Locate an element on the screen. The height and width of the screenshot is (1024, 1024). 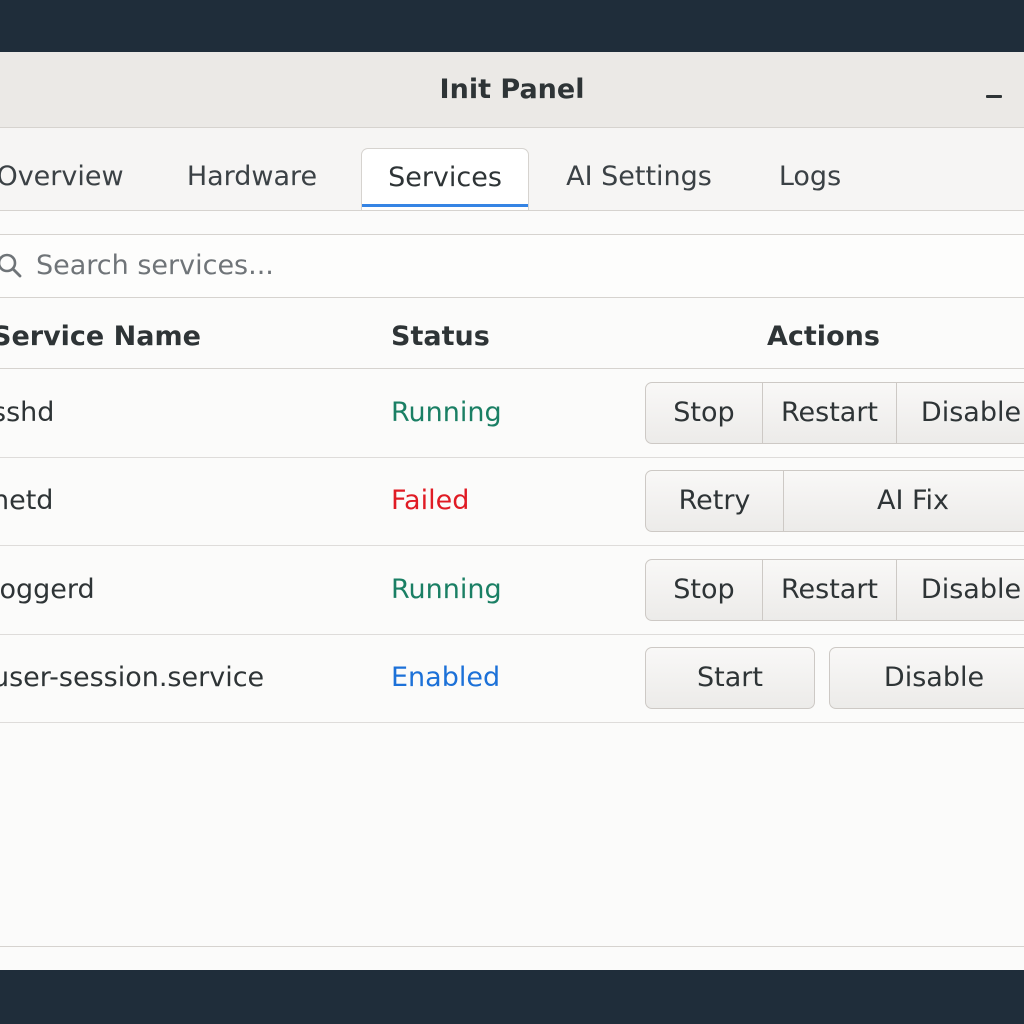
service-name: user-session.service is located at coordinates (132, 677).